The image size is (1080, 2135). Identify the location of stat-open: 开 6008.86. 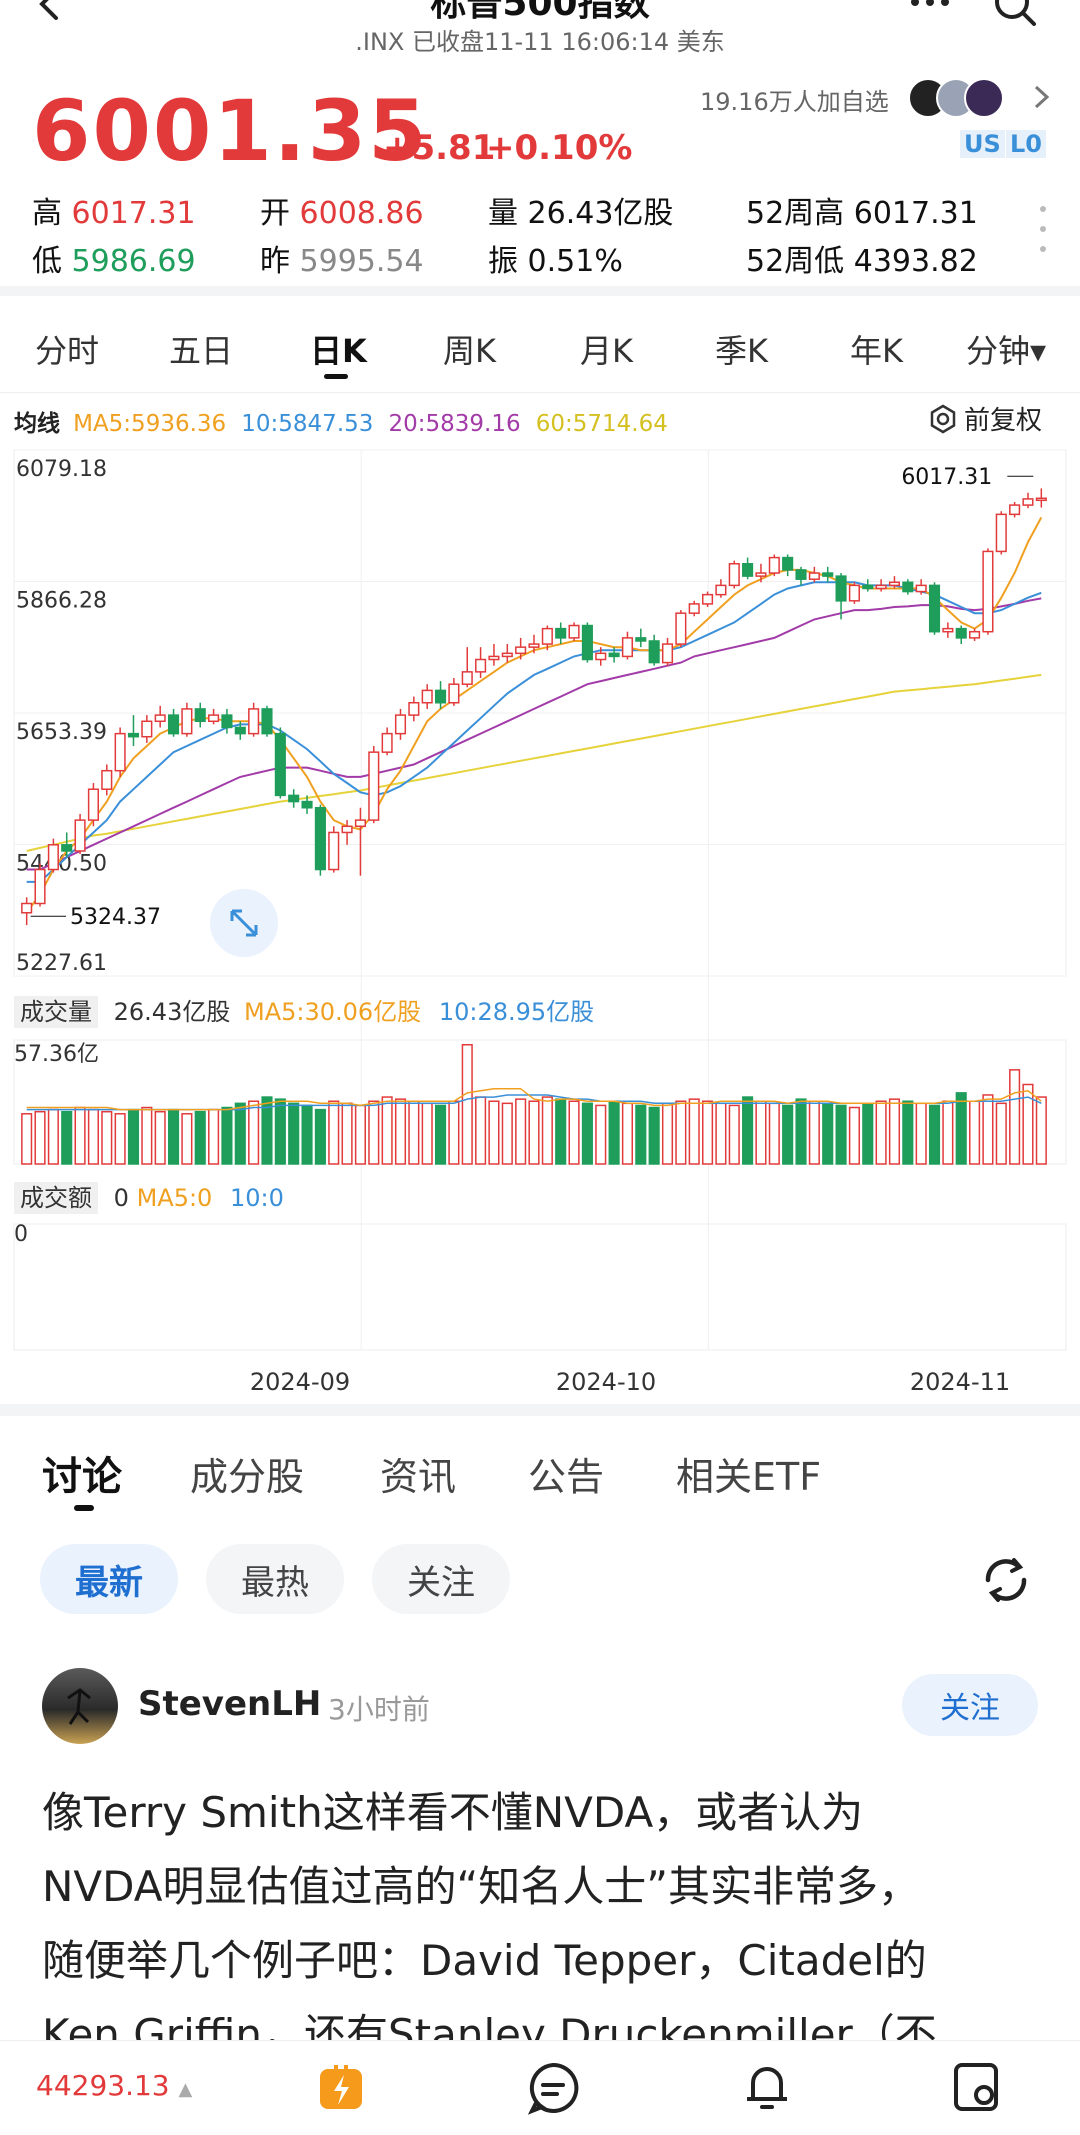
(342, 210).